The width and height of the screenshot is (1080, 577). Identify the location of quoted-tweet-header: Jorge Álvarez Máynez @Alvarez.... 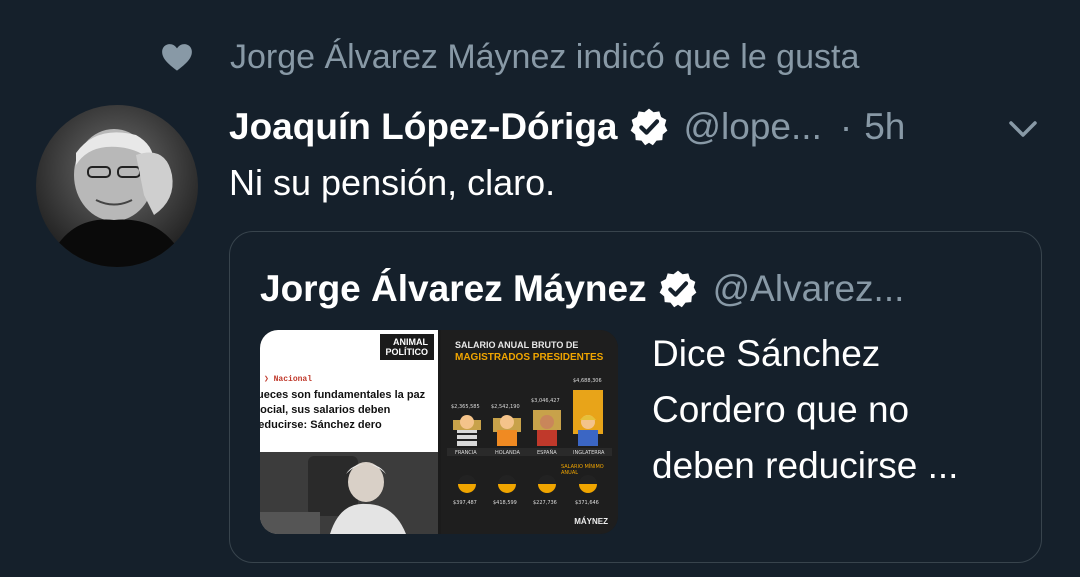
(582, 289).